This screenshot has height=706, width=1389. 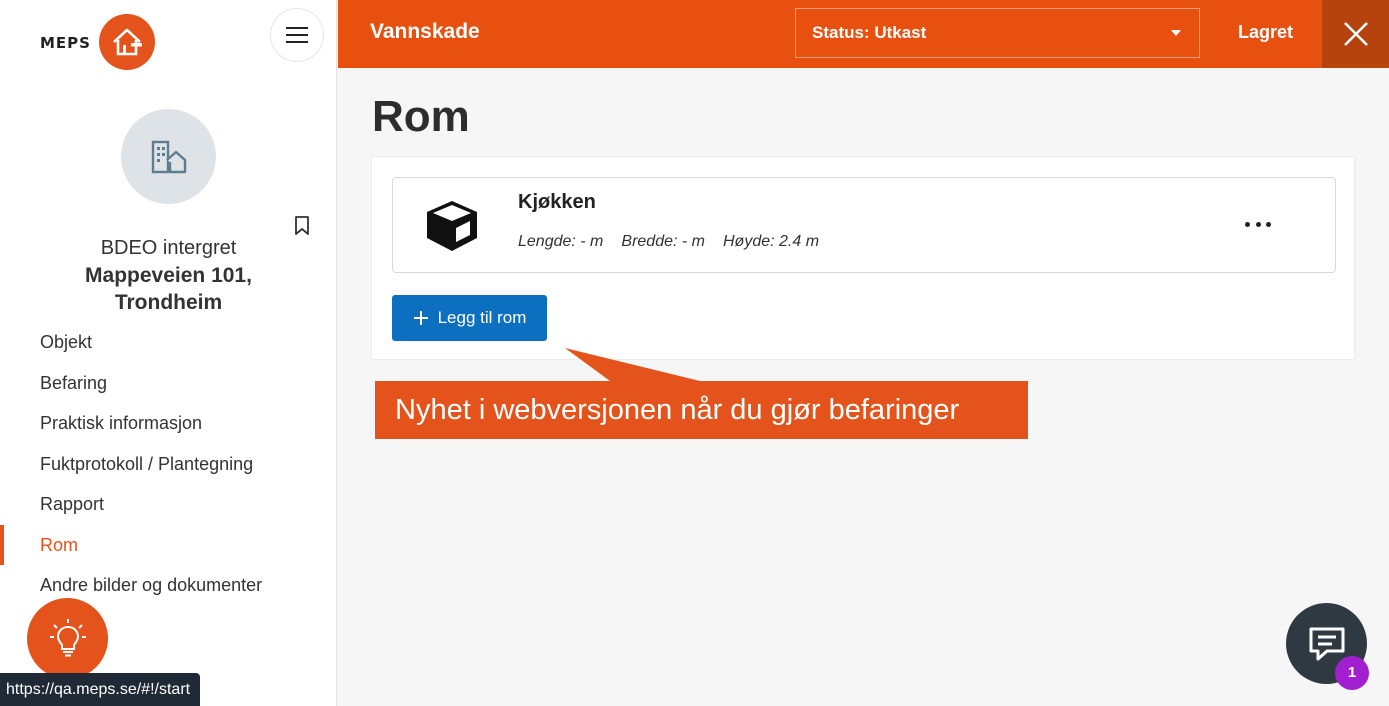 I want to click on sidebar-item-rapport: Rapport, so click(x=168, y=504).